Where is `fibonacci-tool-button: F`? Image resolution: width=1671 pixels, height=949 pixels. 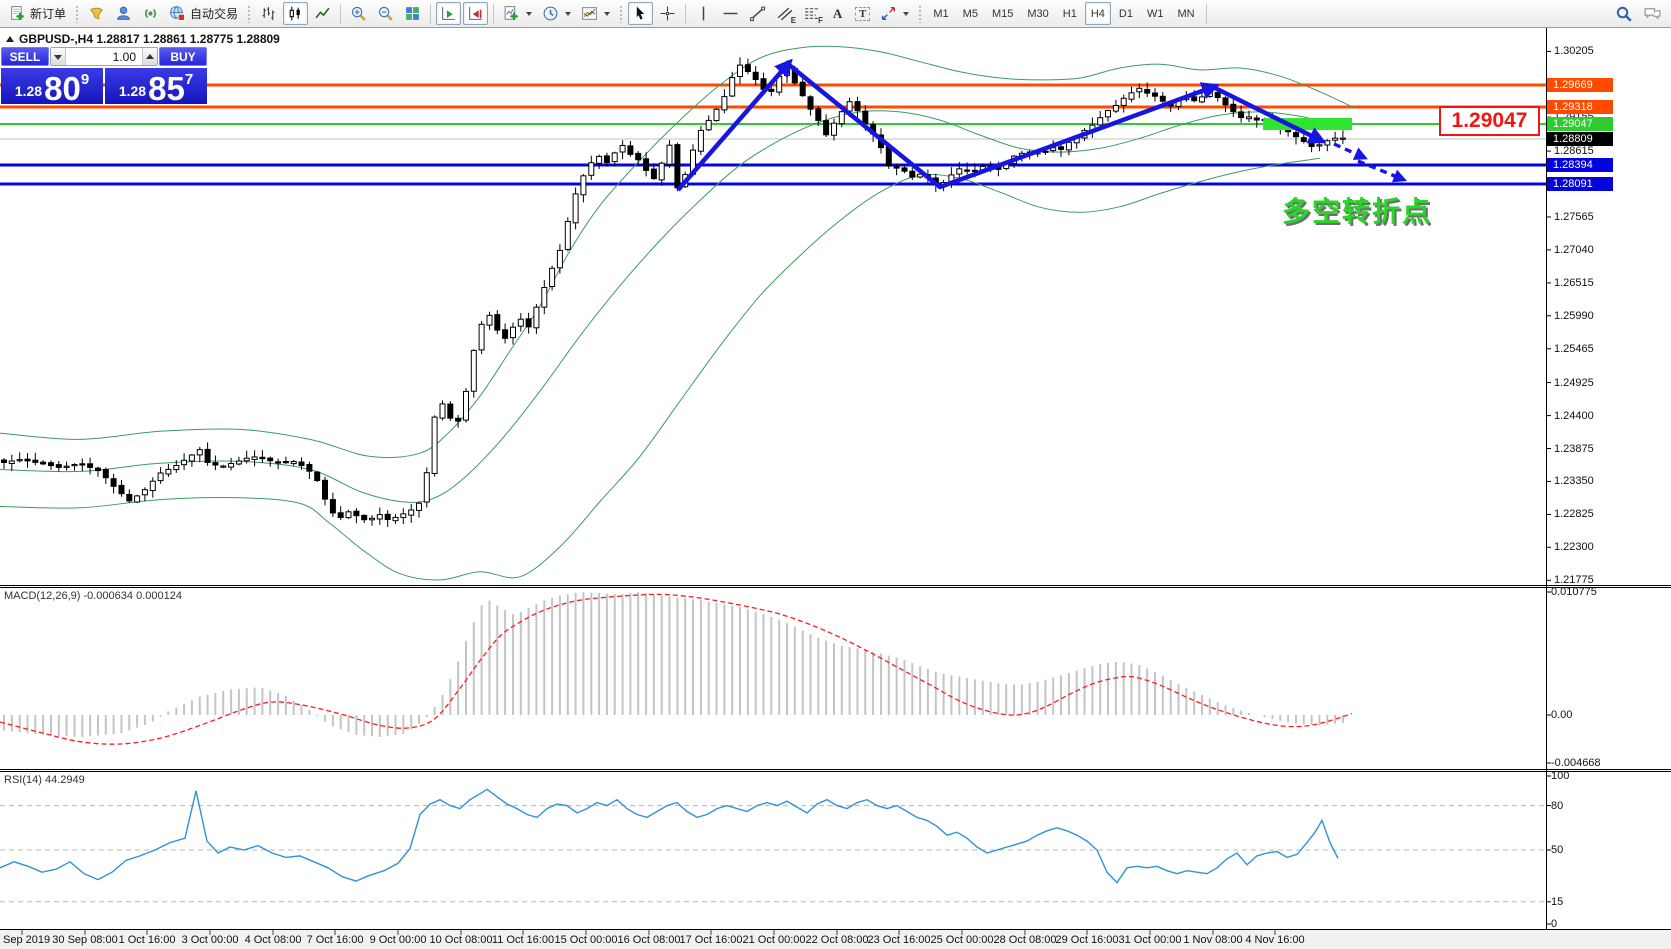 fibonacci-tool-button: F is located at coordinates (811, 13).